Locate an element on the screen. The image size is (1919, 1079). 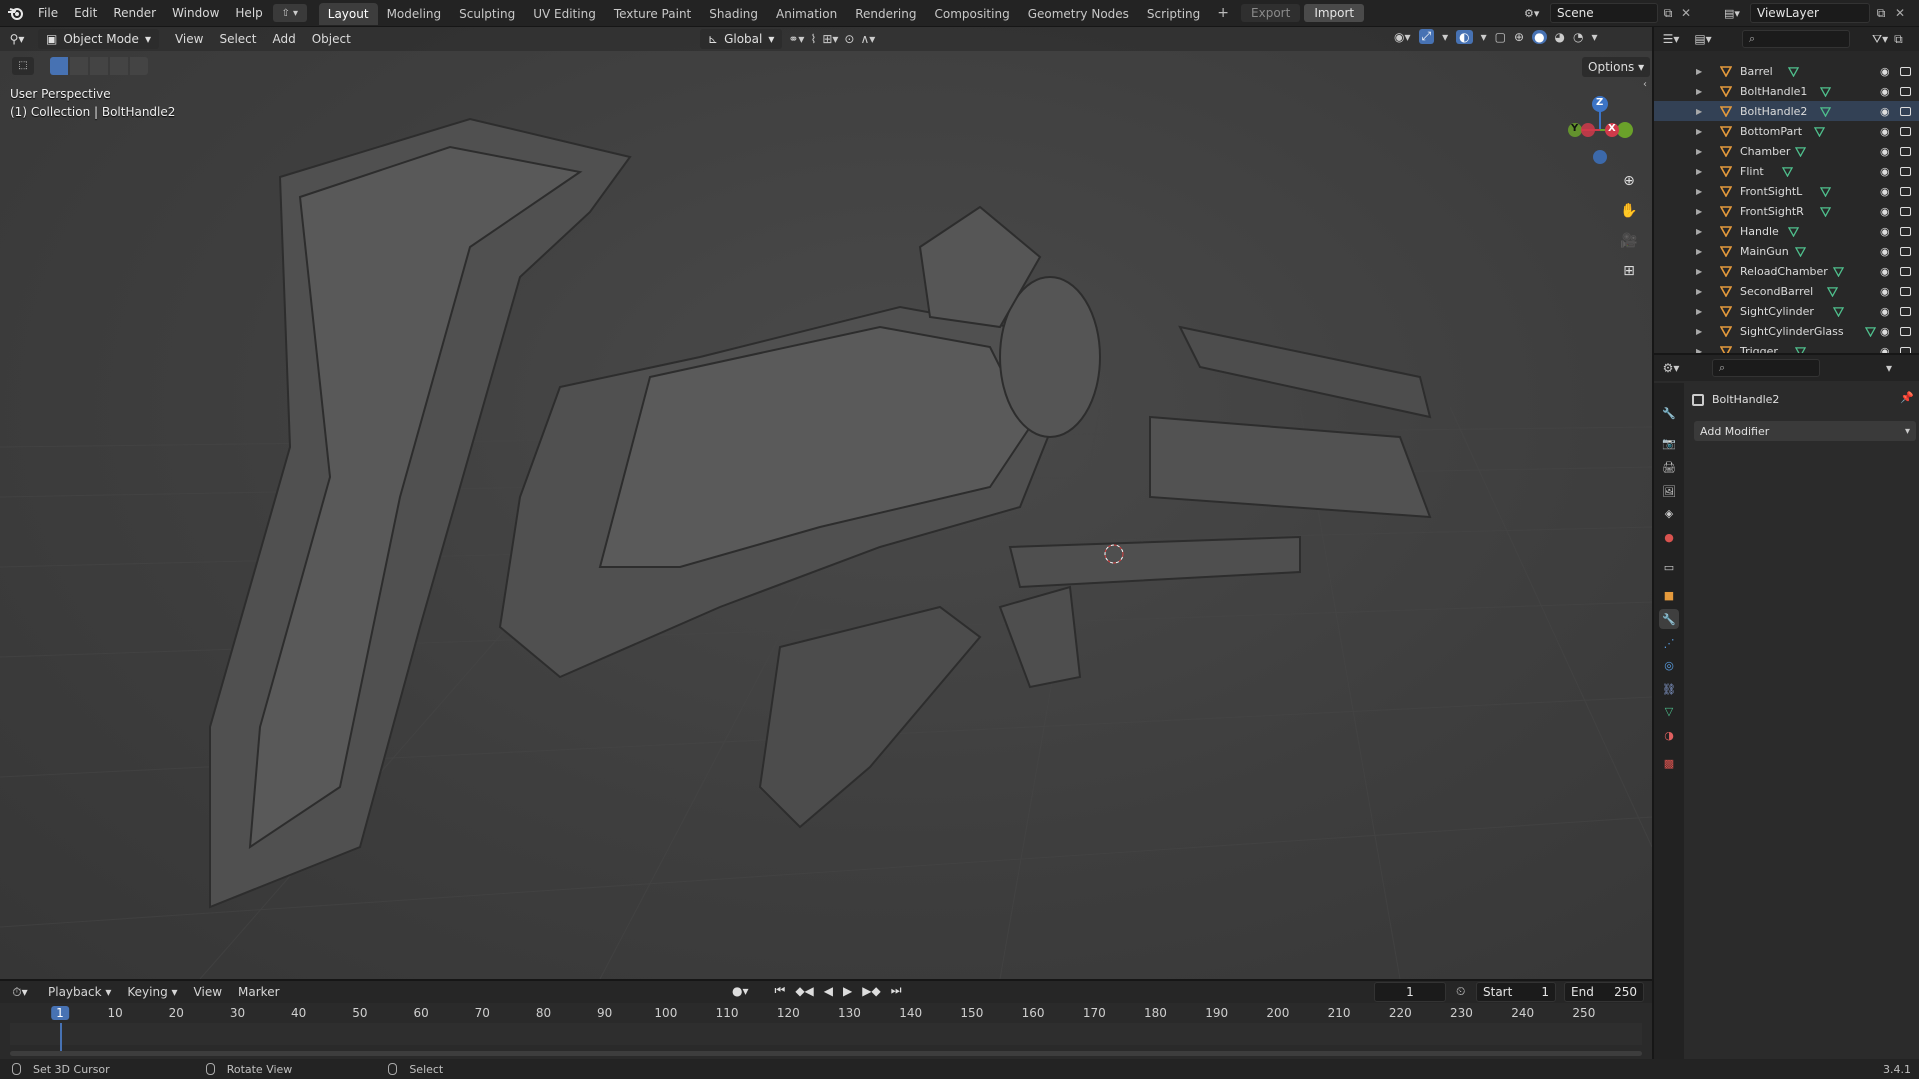
upload-dropdown-button: ⇧ ▾ is located at coordinates (289, 13).